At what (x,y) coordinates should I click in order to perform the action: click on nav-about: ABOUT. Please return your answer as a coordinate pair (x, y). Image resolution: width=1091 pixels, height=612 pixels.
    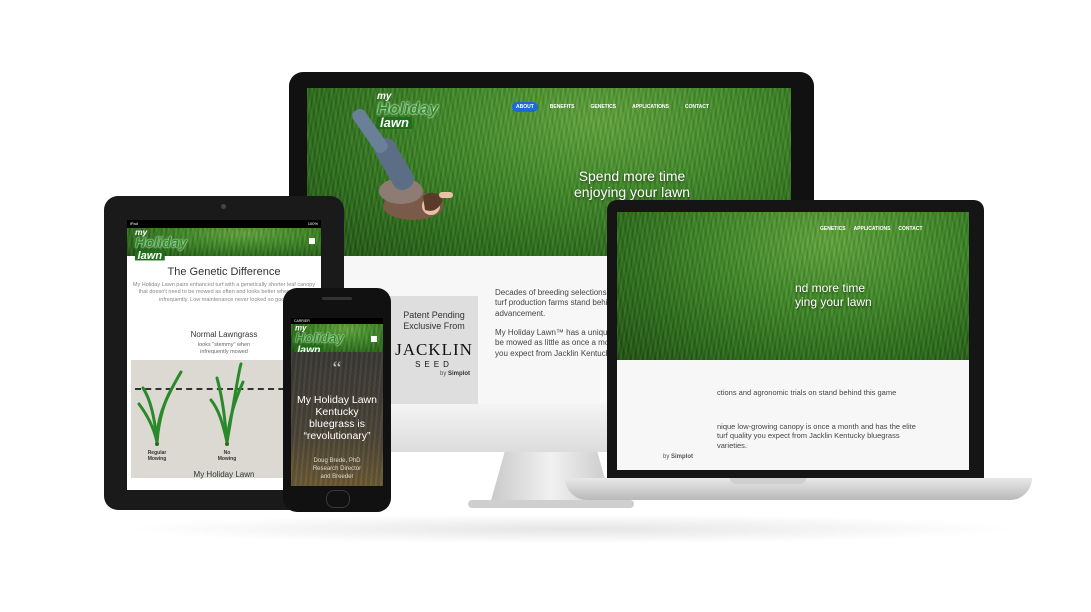
    Looking at the image, I should click on (524, 107).